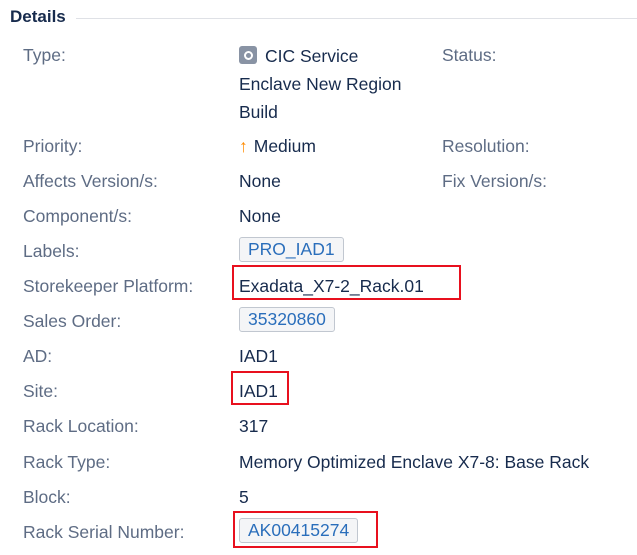 Image resolution: width=637 pixels, height=555 pixels. What do you see at coordinates (284, 146) in the screenshot?
I see `priority-value-text: Medium` at bounding box center [284, 146].